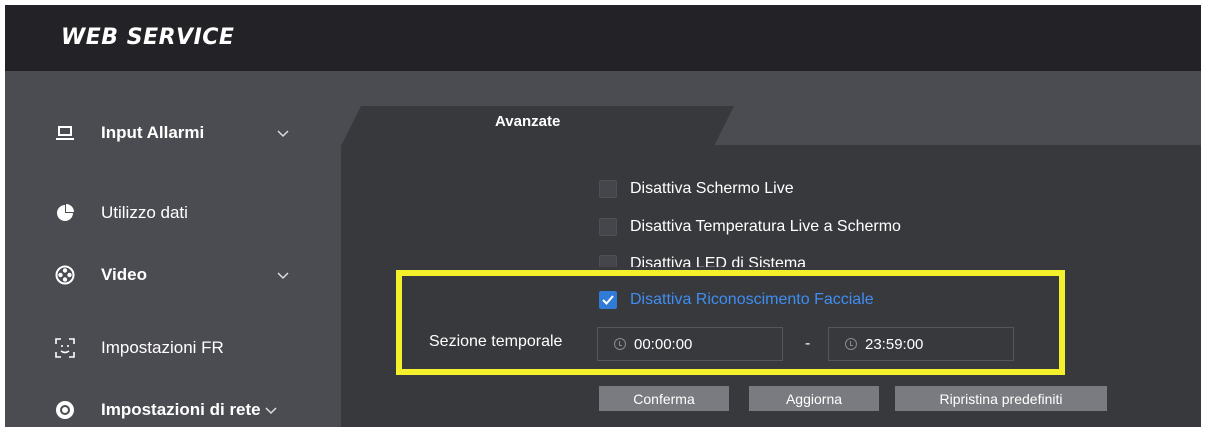 The image size is (1208, 427). What do you see at coordinates (752, 299) in the screenshot?
I see `checkbox-label: Disattiva Riconoscimento Facciale` at bounding box center [752, 299].